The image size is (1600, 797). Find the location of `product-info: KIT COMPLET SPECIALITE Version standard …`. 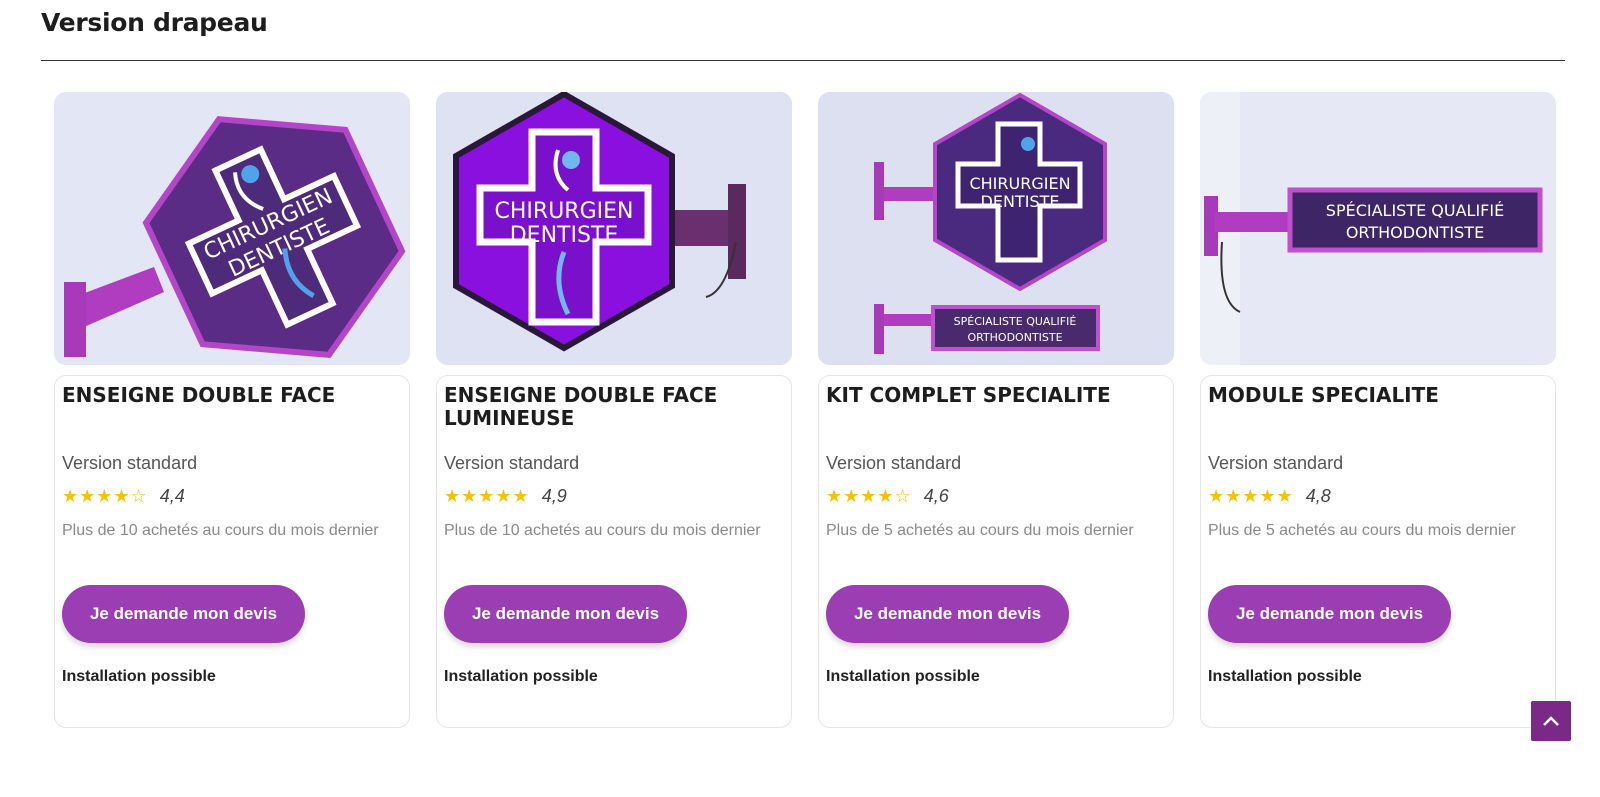

product-info: KIT COMPLET SPECIALITE Version standard … is located at coordinates (996, 551).